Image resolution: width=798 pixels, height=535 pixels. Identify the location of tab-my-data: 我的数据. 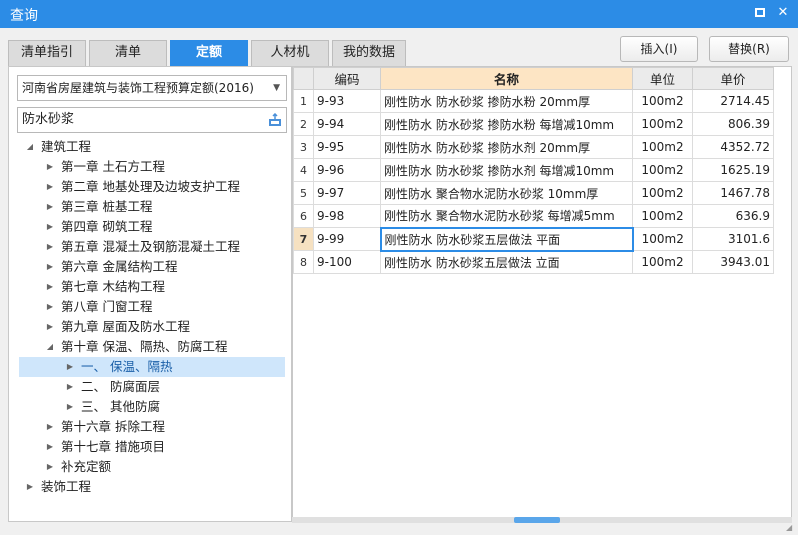
(369, 53).